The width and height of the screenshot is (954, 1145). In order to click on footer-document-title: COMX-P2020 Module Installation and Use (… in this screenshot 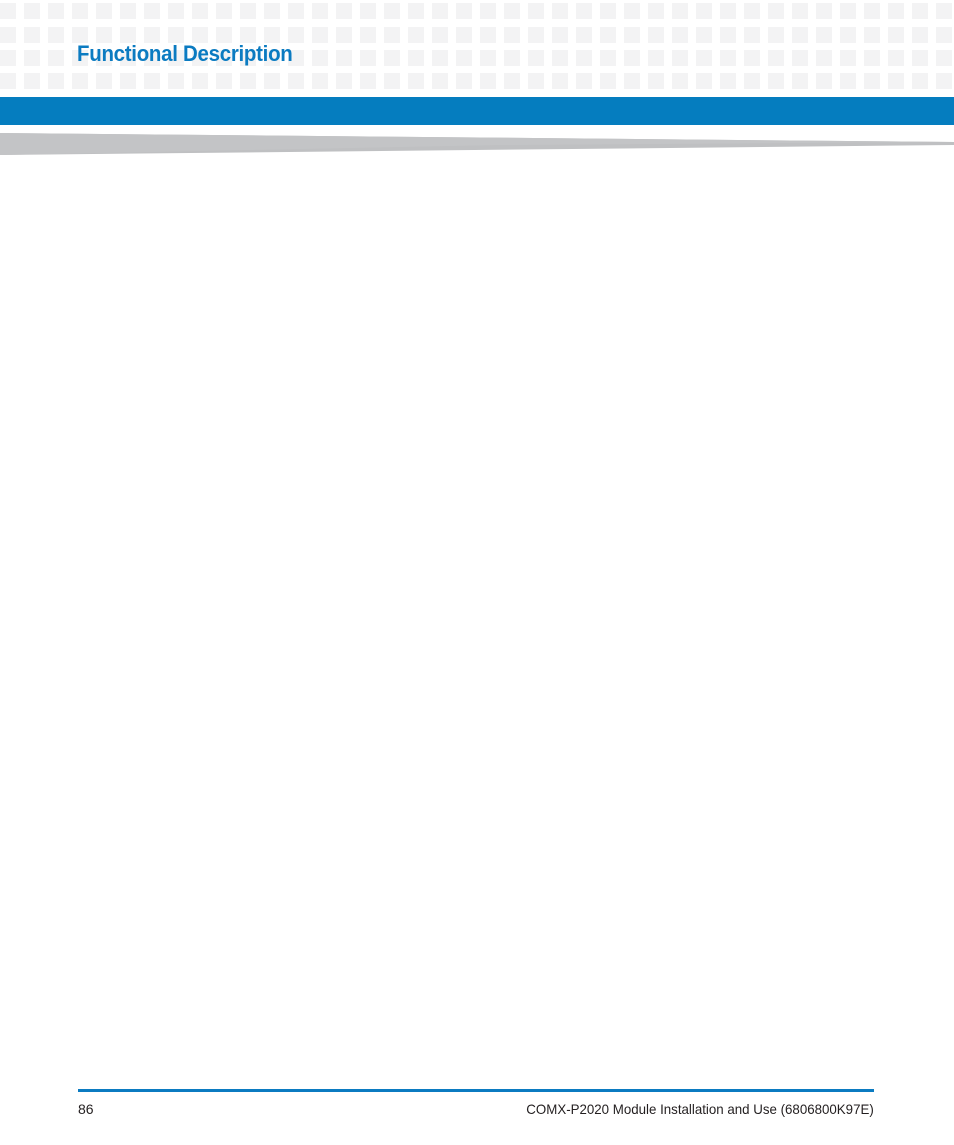, I will do `click(700, 1109)`.